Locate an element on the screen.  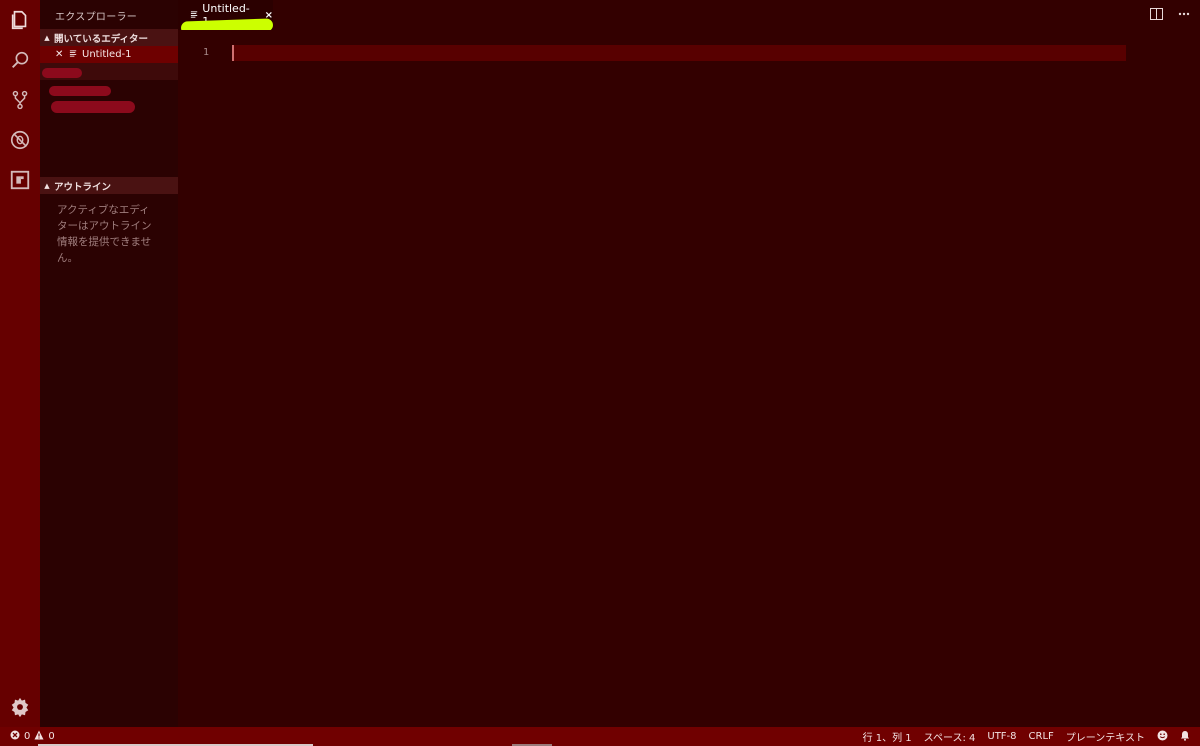
indentation: スペース: 4 is located at coordinates (950, 736).